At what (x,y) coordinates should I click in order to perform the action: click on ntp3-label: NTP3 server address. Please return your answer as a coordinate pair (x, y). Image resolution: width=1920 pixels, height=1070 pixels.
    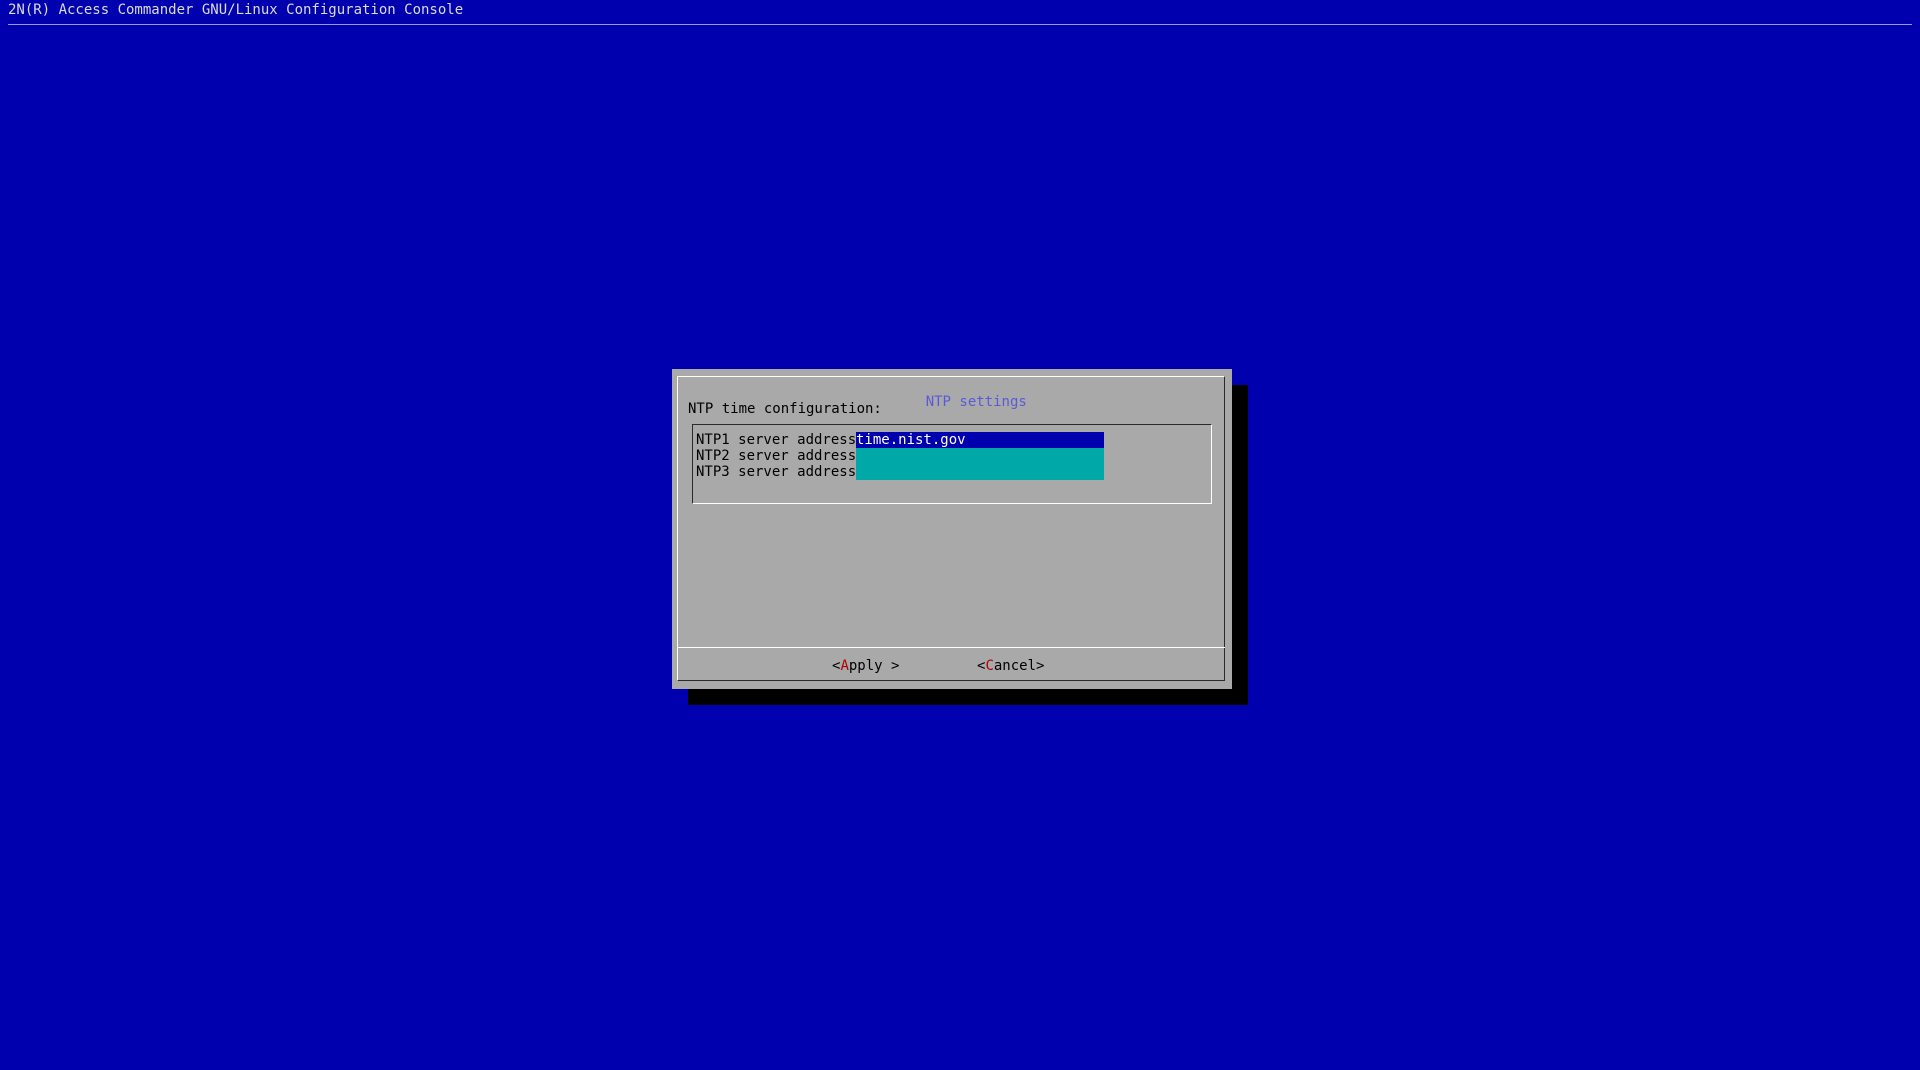
    Looking at the image, I should click on (776, 472).